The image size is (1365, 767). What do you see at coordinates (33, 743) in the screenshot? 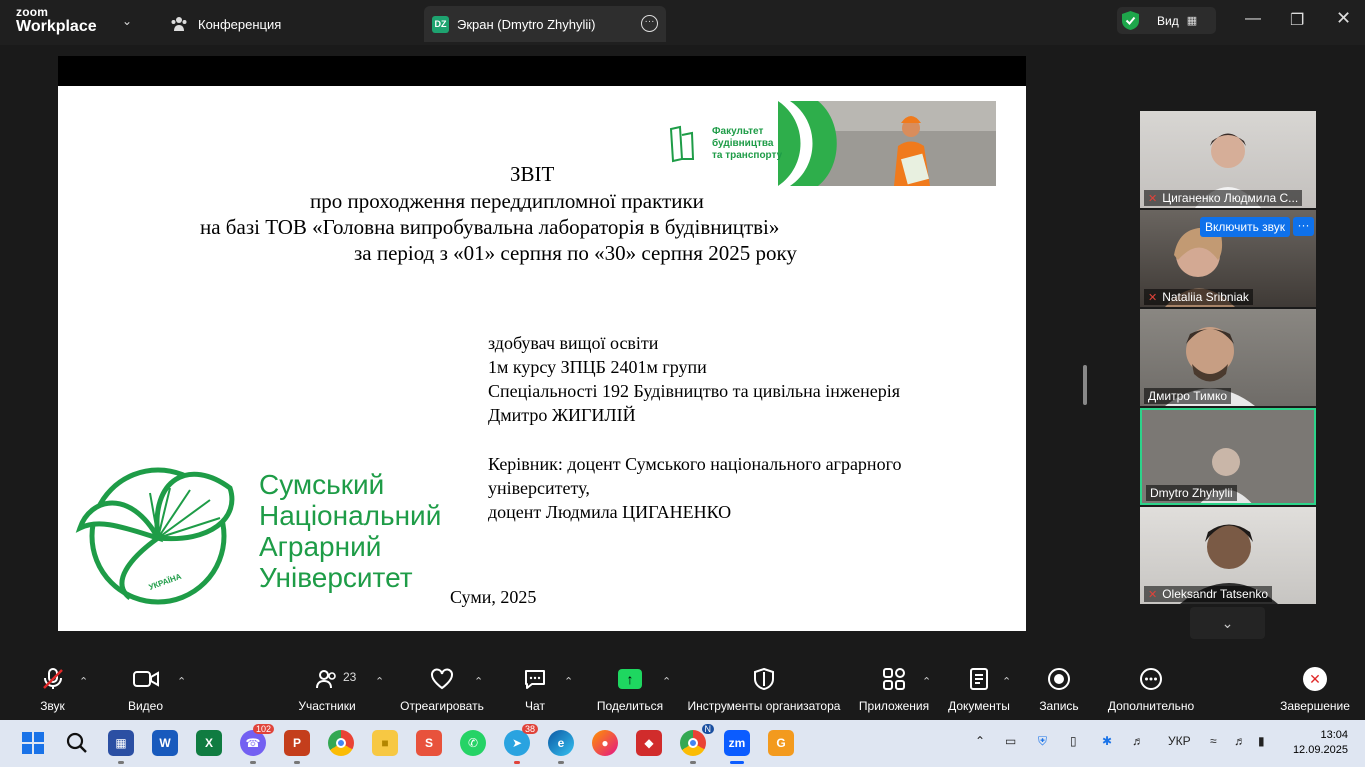
I see `windows-start-icon` at bounding box center [33, 743].